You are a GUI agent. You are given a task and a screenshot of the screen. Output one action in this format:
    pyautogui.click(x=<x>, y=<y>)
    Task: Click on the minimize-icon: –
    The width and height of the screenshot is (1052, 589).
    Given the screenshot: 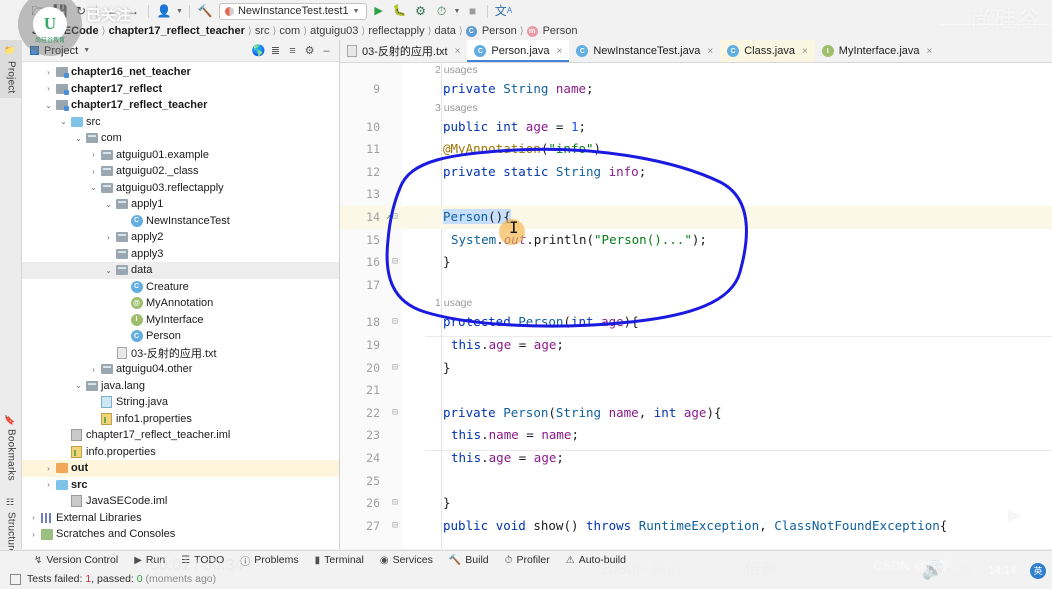 What is the action you would take?
    pyautogui.click(x=326, y=51)
    